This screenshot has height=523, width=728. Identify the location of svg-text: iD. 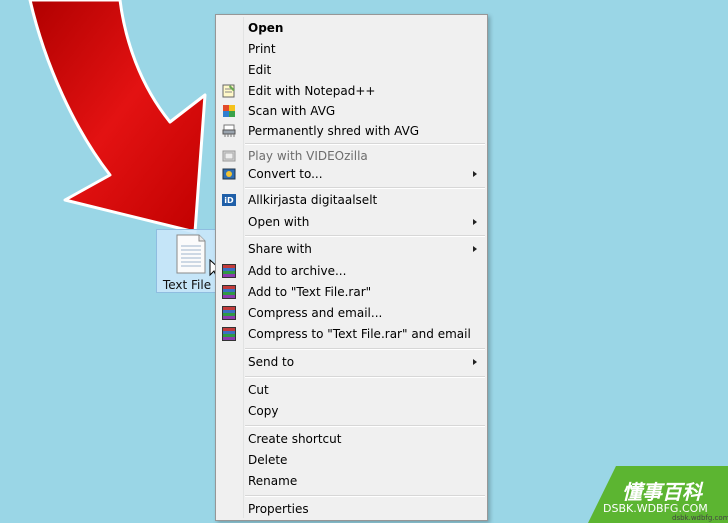
(229, 200).